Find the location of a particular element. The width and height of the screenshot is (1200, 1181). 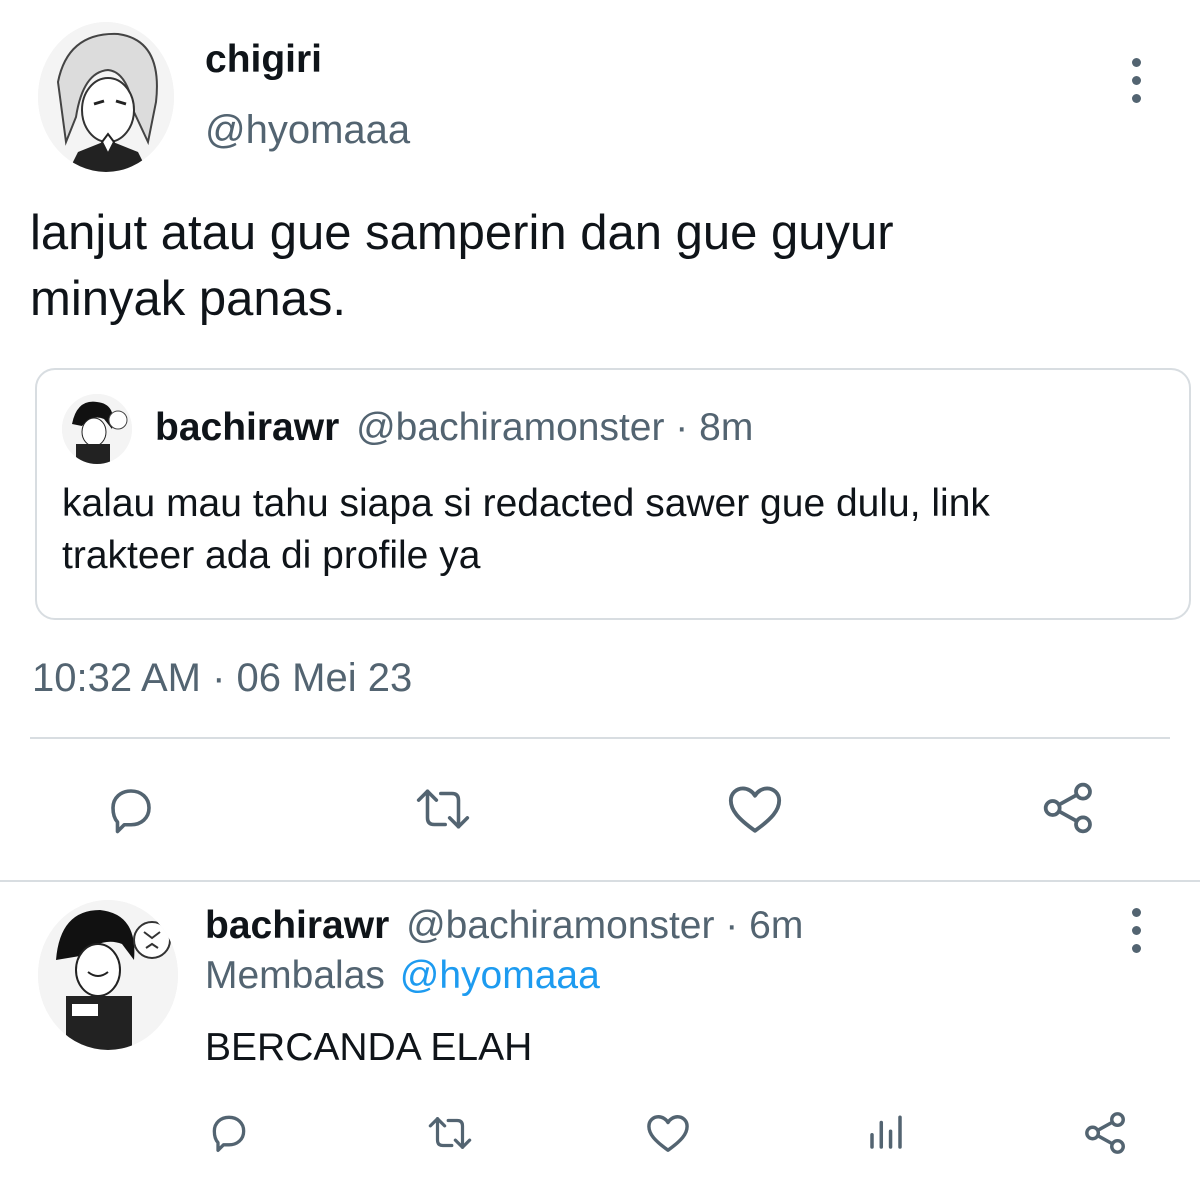

reply-icon is located at coordinates (131, 809).